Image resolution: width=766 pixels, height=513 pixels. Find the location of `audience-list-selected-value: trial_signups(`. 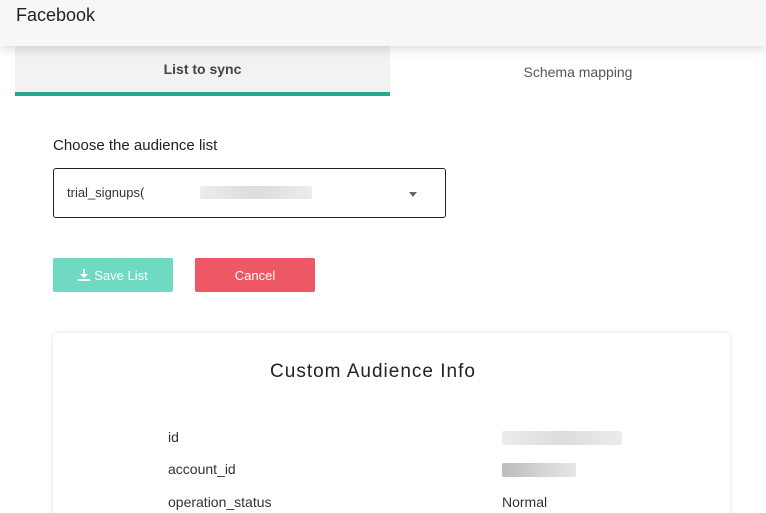

audience-list-selected-value: trial_signups( is located at coordinates (106, 192).